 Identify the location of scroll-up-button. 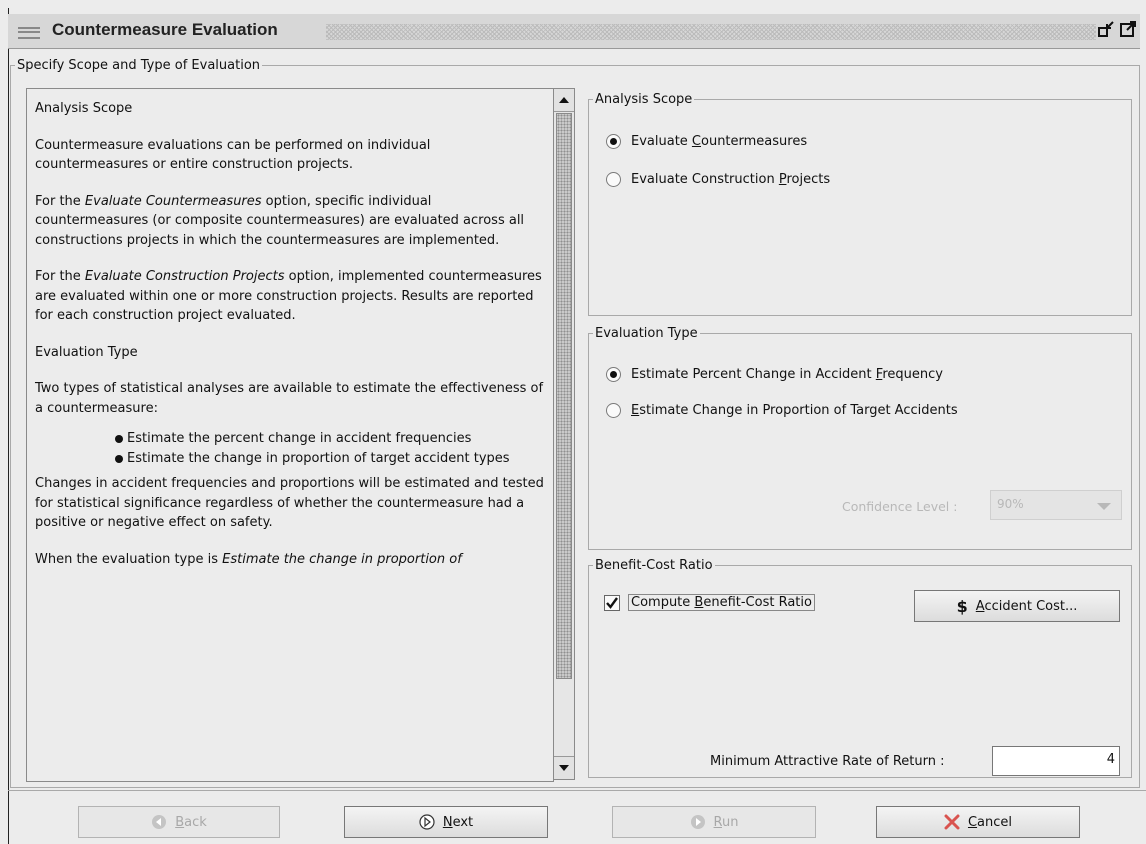
(564, 100).